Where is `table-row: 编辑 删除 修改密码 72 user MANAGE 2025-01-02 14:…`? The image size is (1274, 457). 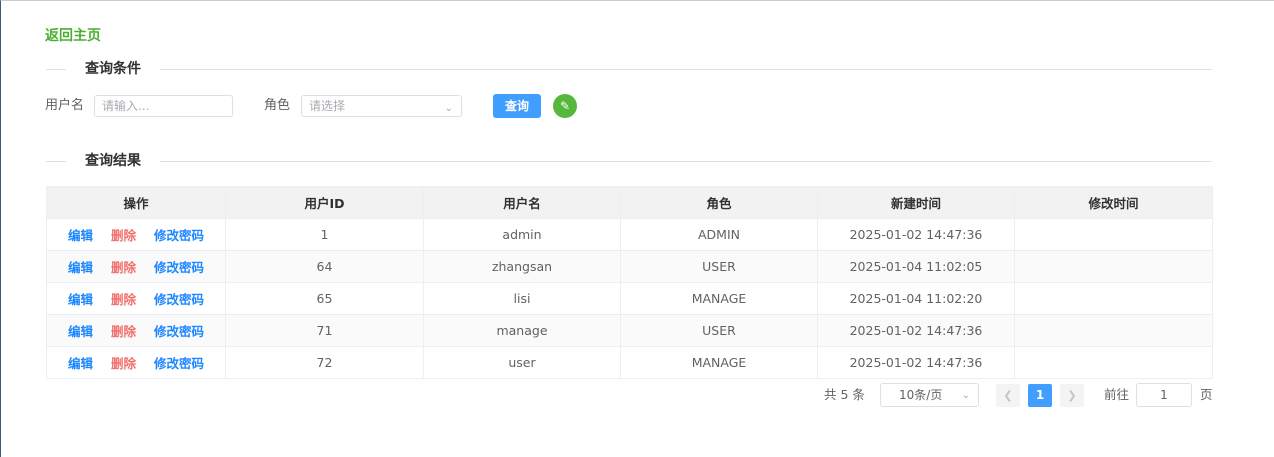
table-row: 编辑 删除 修改密码 72 user MANAGE 2025-01-02 14:… is located at coordinates (629, 362).